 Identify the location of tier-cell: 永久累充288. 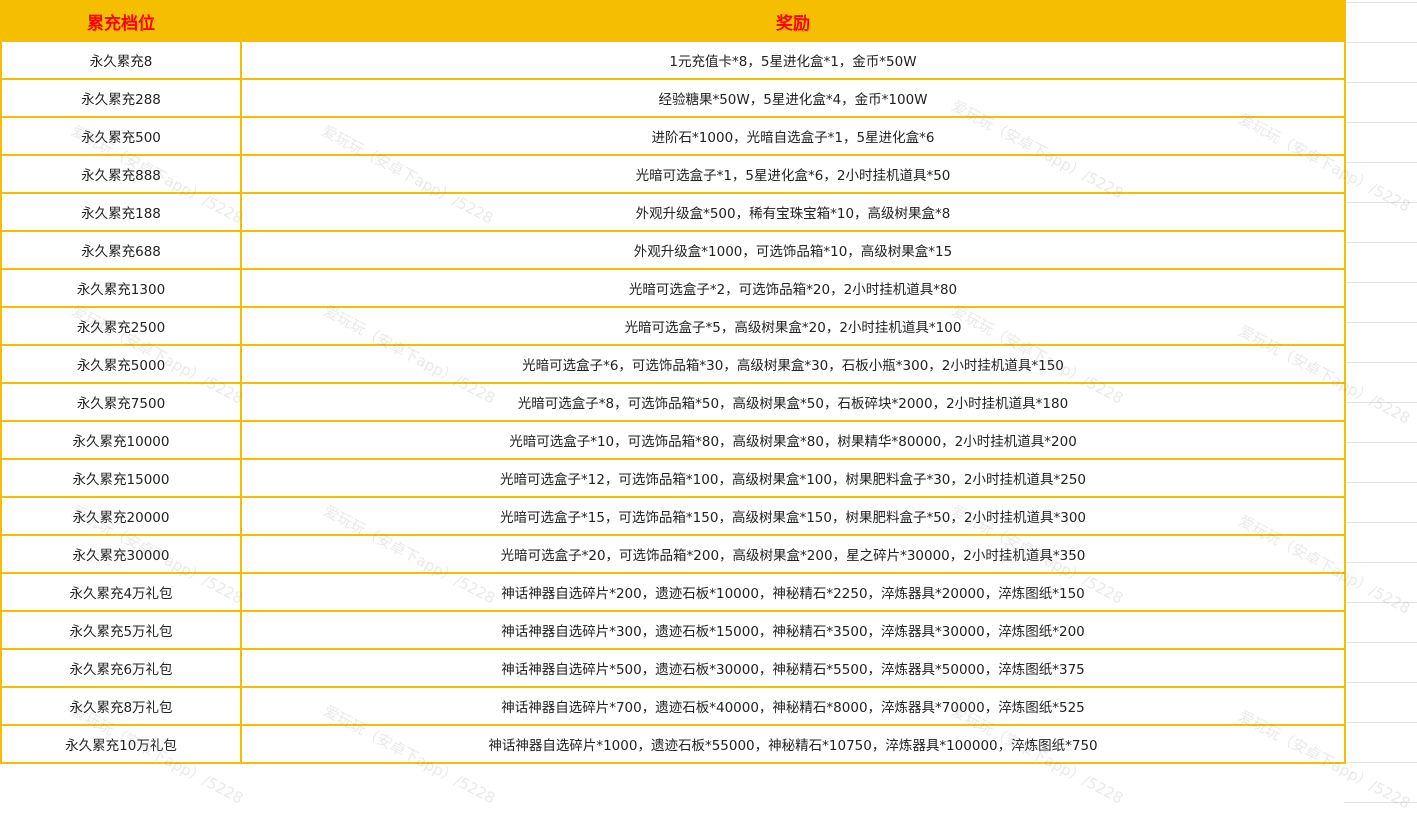
(121, 98).